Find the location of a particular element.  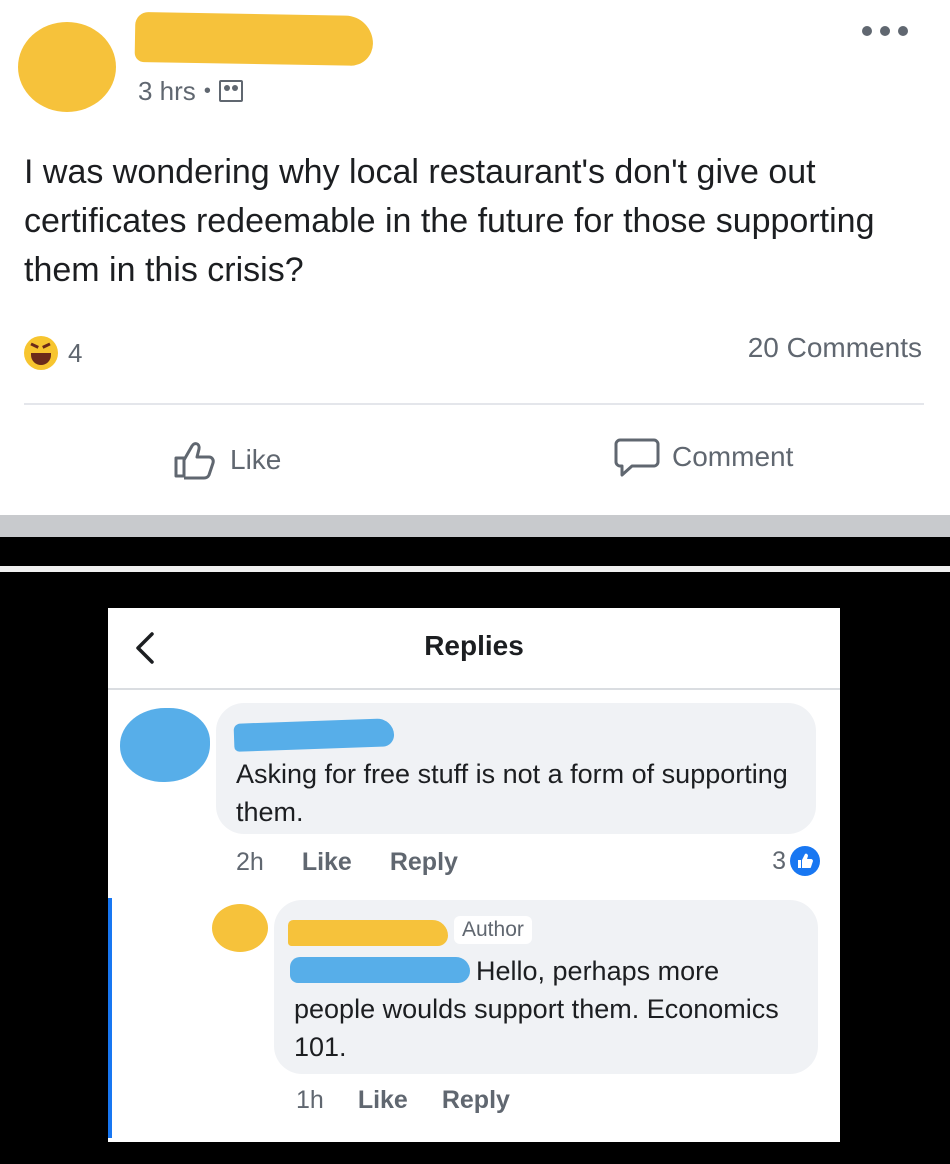

thumbs-up-icon is located at coordinates (194, 461).